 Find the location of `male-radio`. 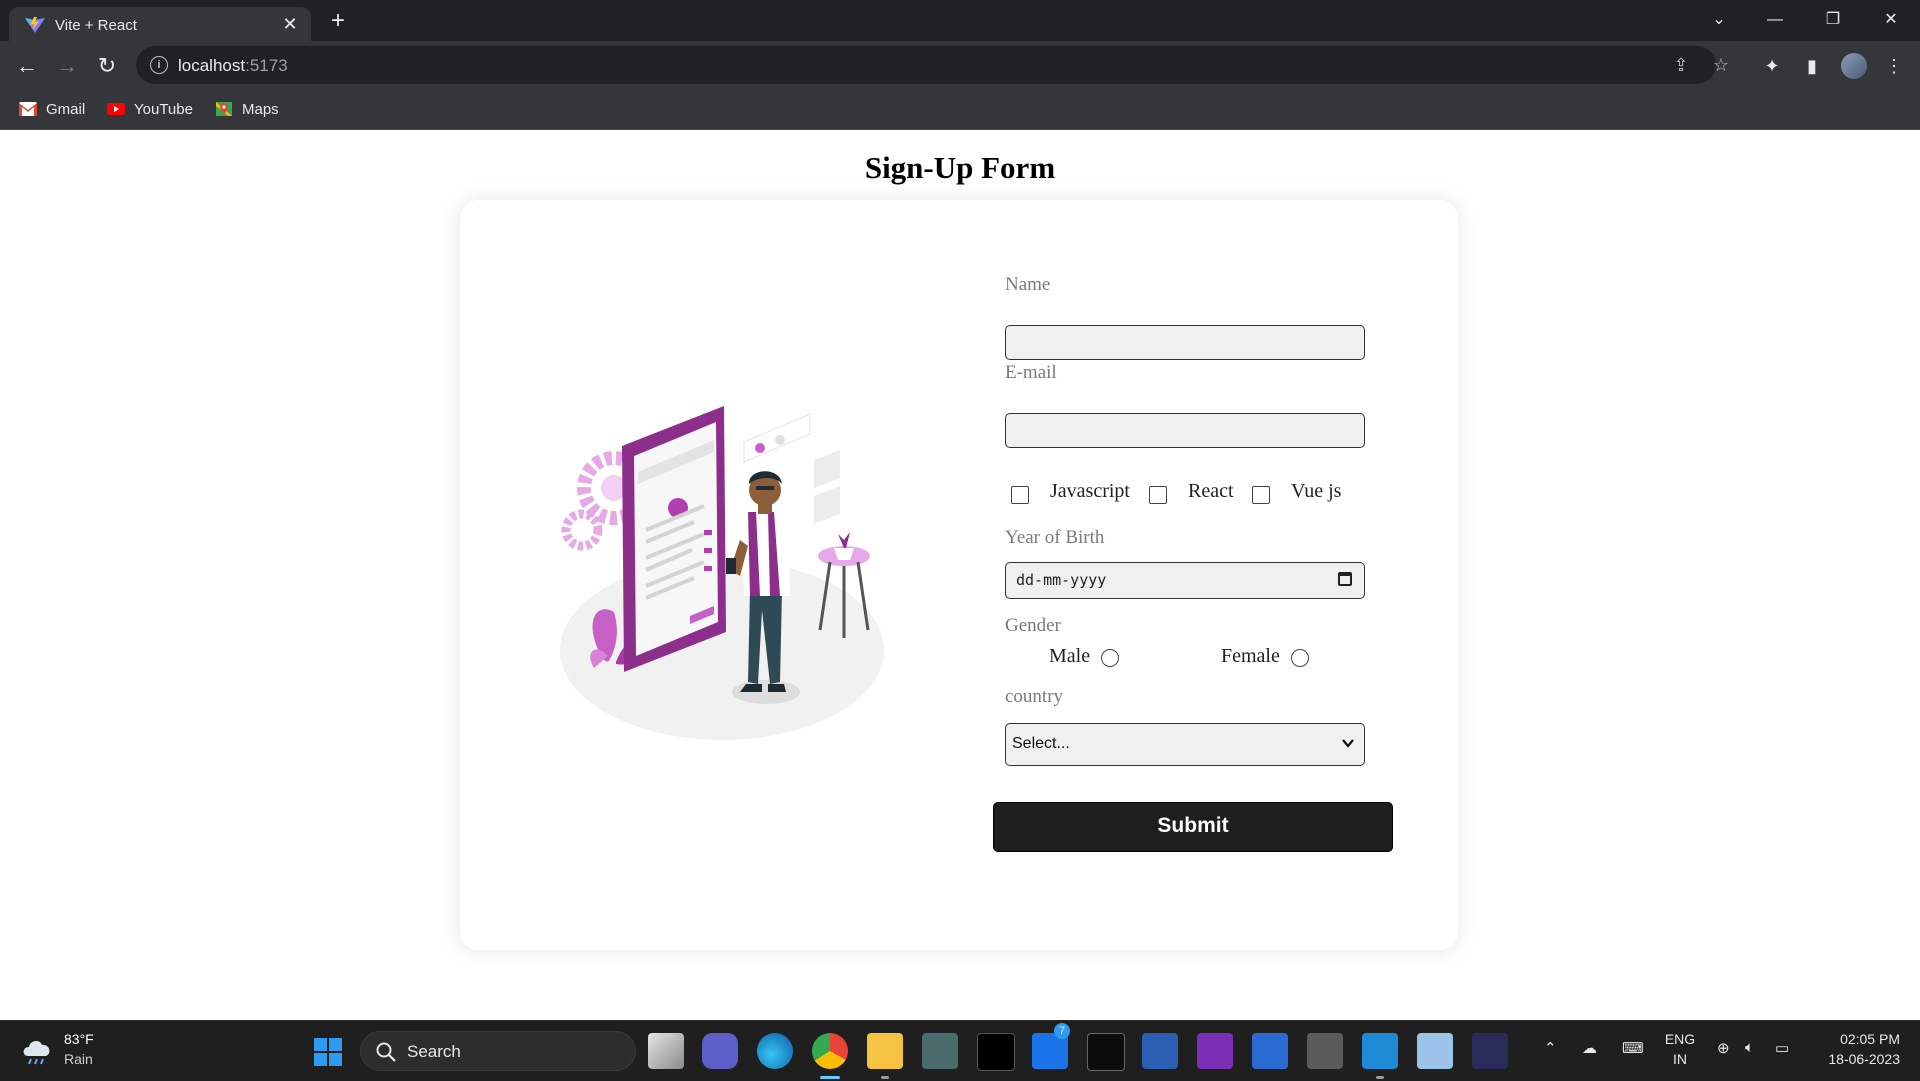

male-radio is located at coordinates (1110, 658).